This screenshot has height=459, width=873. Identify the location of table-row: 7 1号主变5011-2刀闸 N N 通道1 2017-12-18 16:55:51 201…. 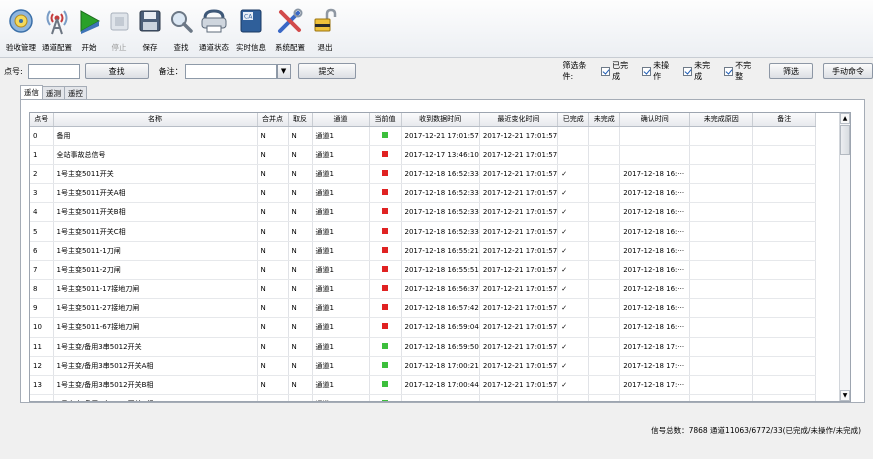
(423, 270).